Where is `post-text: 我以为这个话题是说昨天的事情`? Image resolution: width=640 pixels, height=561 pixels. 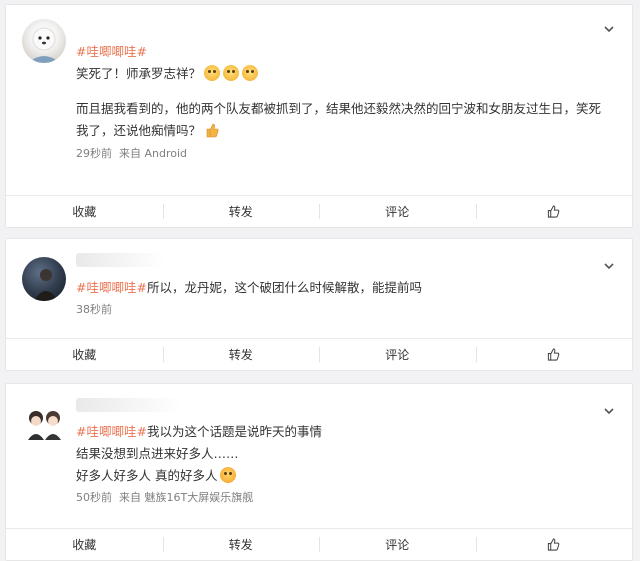 post-text: 我以为这个话题是说昨天的事情 is located at coordinates (234, 431).